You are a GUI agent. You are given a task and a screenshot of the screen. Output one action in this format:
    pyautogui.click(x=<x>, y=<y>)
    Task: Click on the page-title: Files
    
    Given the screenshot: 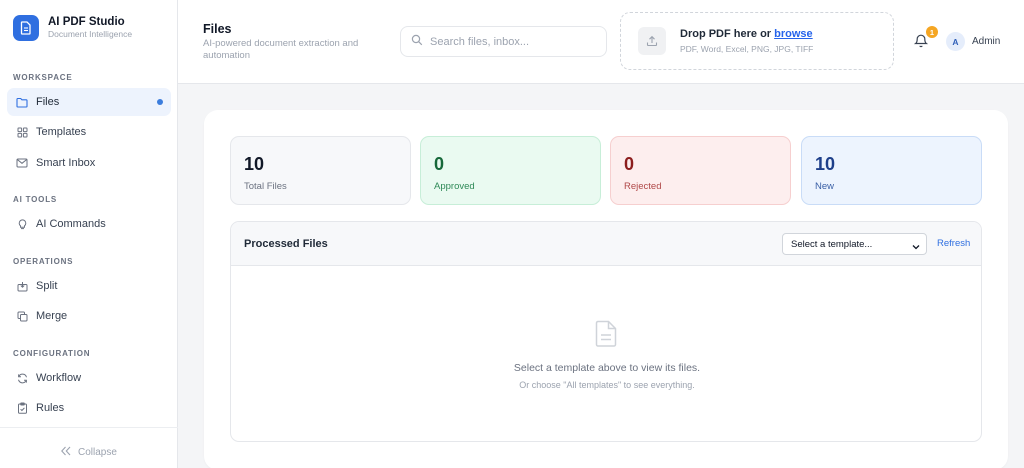 What is the action you would take?
    pyautogui.click(x=217, y=29)
    